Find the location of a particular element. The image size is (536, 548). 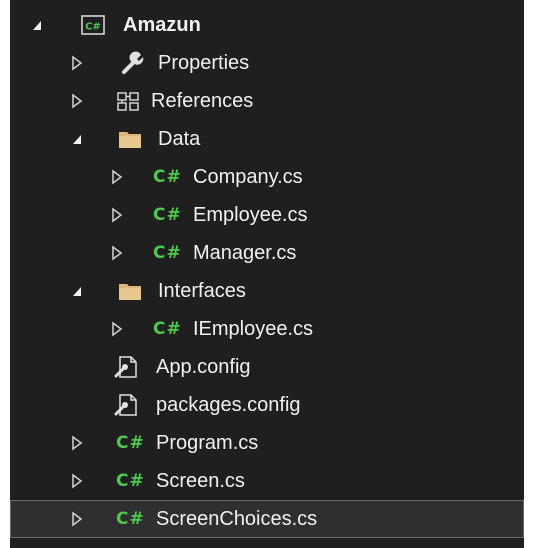

tree-item-file-company: C# Company.cs is located at coordinates (267, 177).